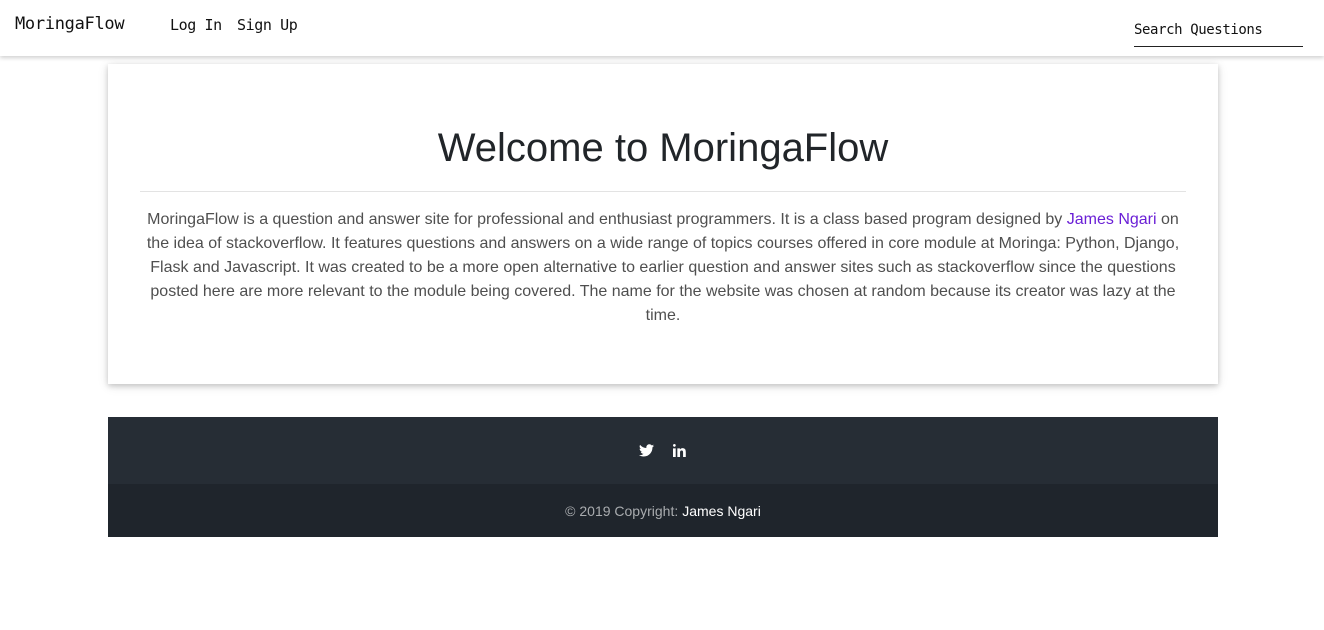  What do you see at coordinates (721, 511) in the screenshot?
I see `footer-author-link: James Ngari` at bounding box center [721, 511].